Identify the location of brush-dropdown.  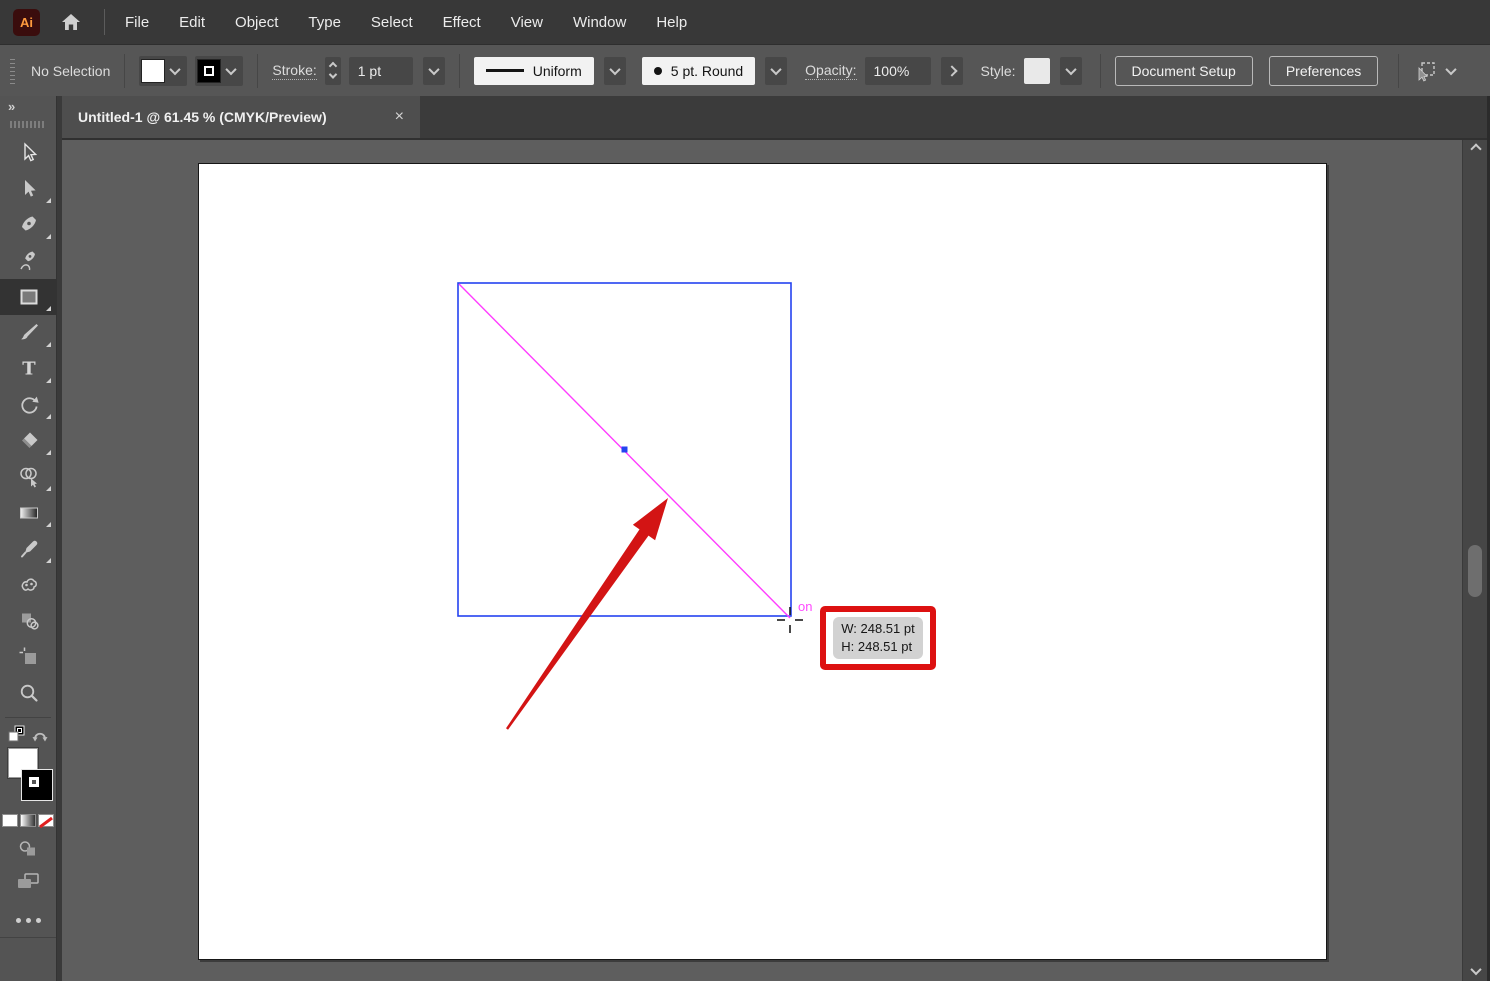
(776, 70).